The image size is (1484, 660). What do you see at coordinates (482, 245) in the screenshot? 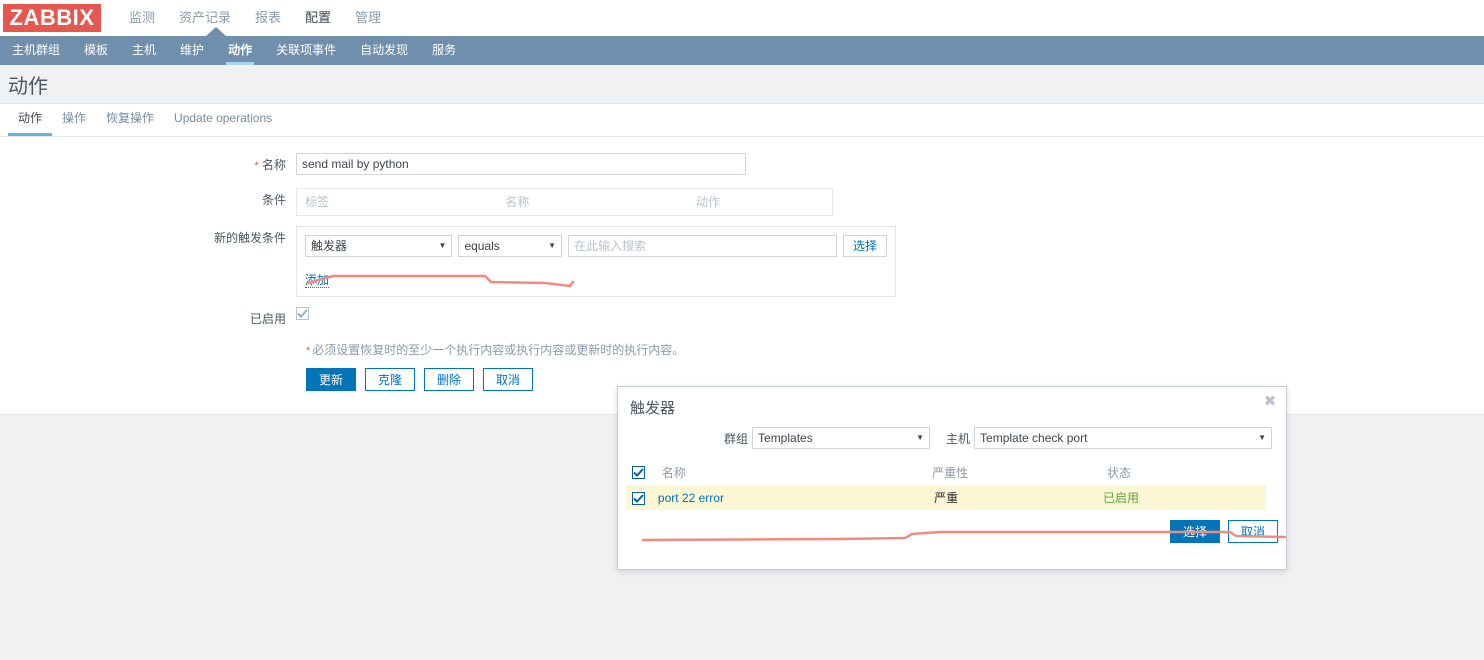
I see `condition-operator-value: equals` at bounding box center [482, 245].